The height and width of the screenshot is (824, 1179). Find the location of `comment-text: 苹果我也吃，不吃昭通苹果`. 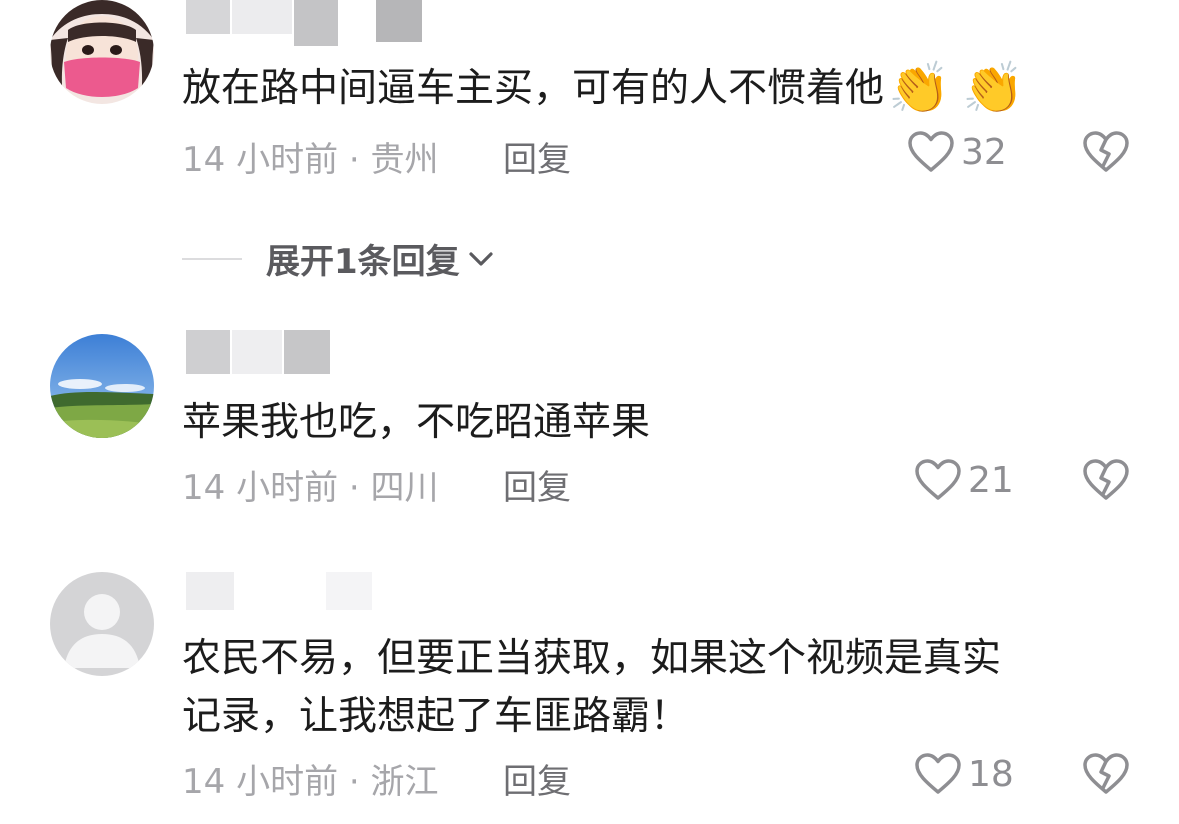

comment-text: 苹果我也吃，不吃昭通苹果 is located at coordinates (416, 422).